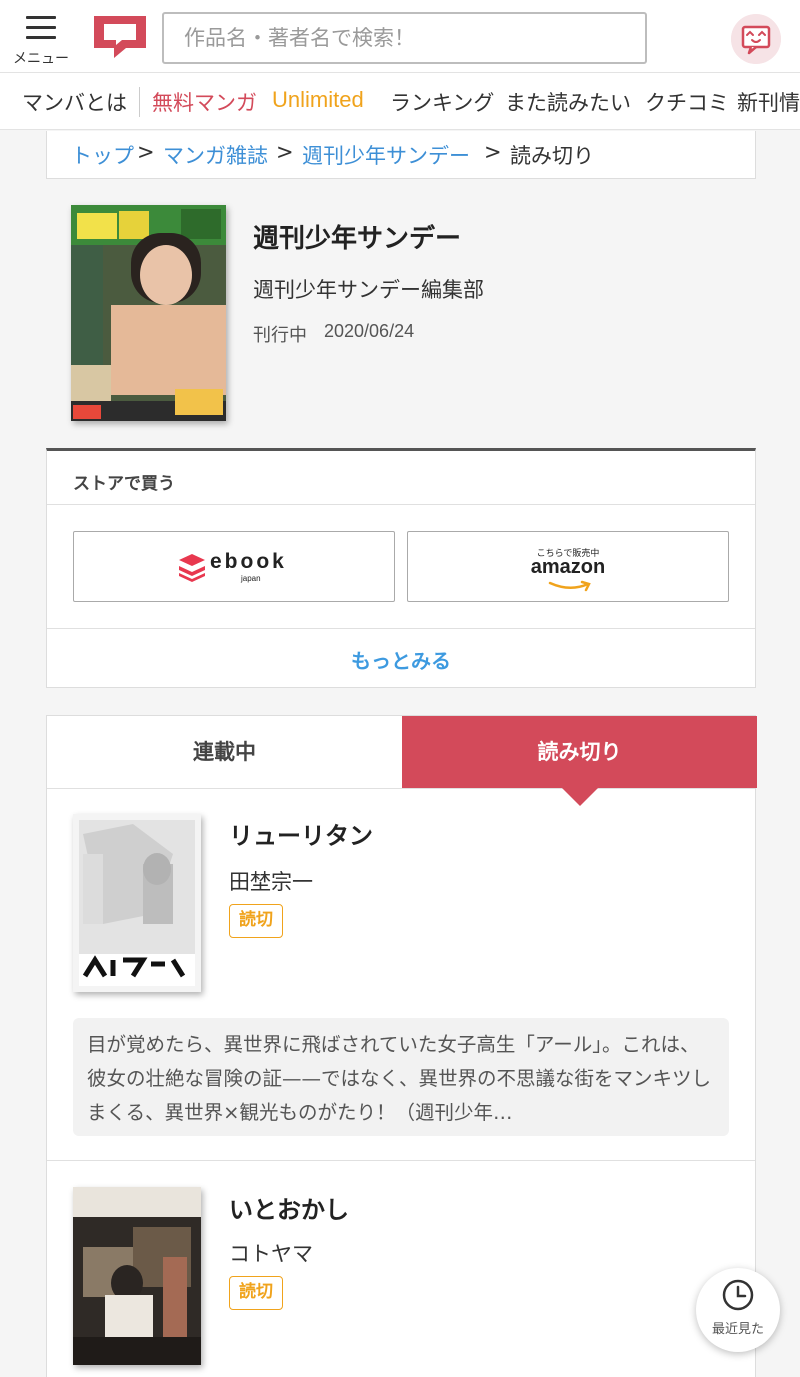  What do you see at coordinates (768, 102) in the screenshot?
I see `nav-item-new-releases: 新刊情` at bounding box center [768, 102].